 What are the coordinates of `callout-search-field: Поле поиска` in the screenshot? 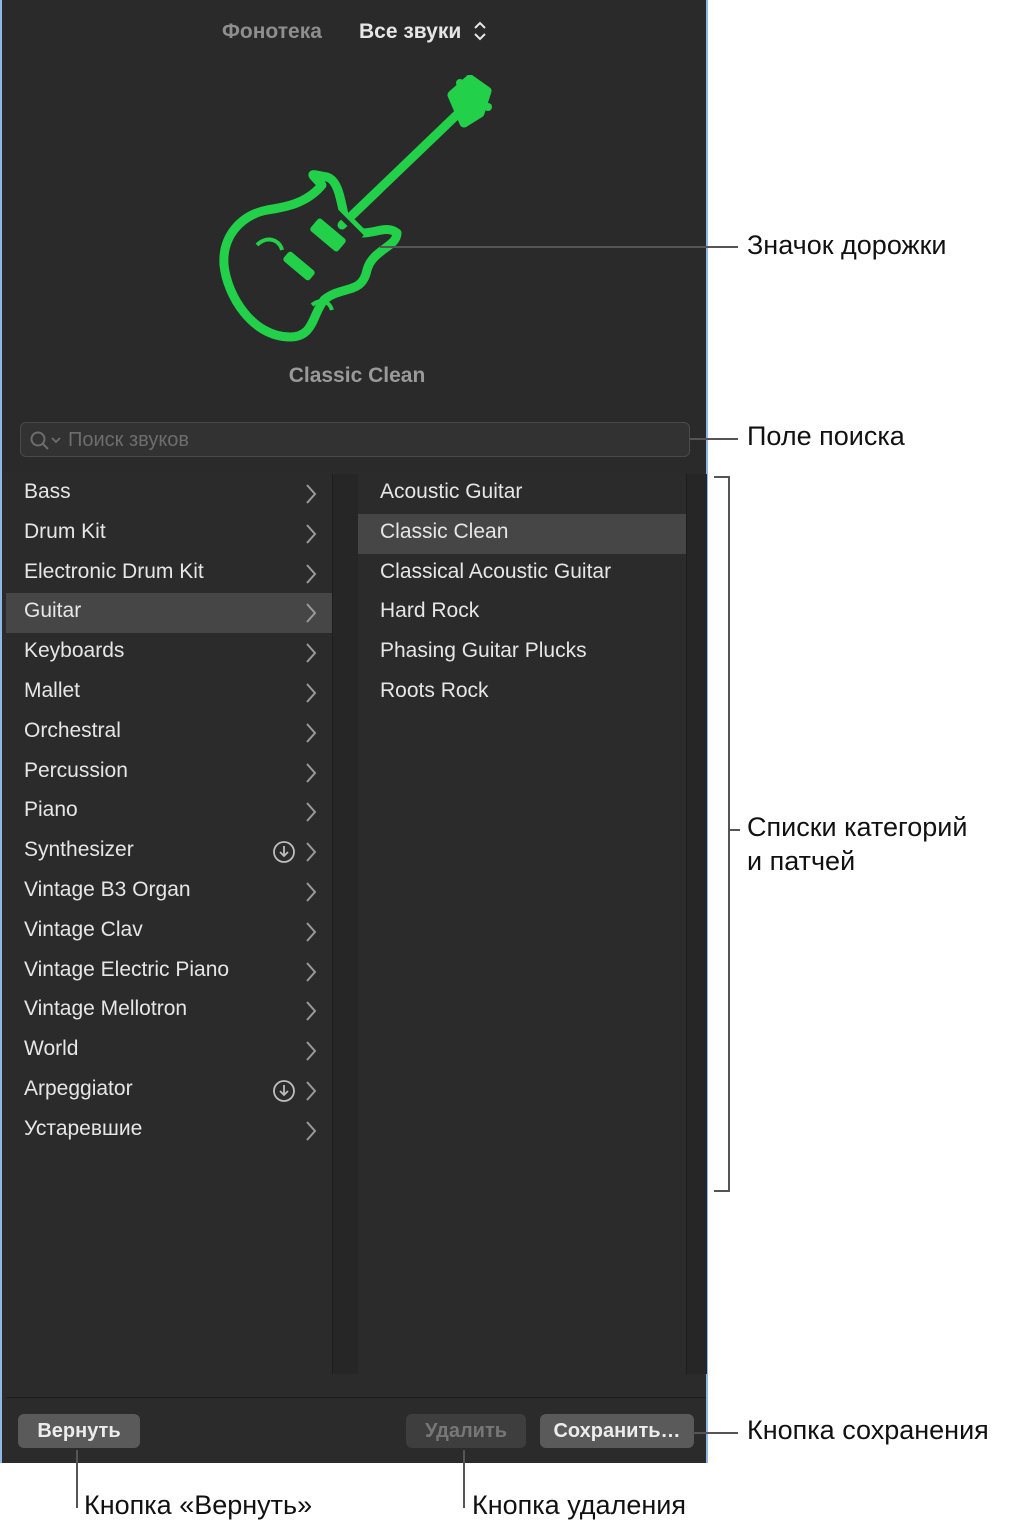 It's located at (826, 436).